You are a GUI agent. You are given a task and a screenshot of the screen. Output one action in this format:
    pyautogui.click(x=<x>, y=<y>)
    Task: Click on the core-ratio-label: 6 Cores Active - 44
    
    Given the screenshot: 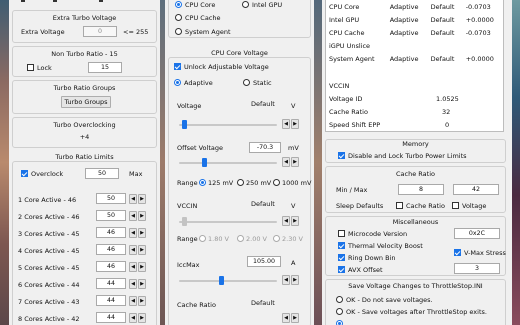 What is the action you would take?
    pyautogui.click(x=49, y=285)
    